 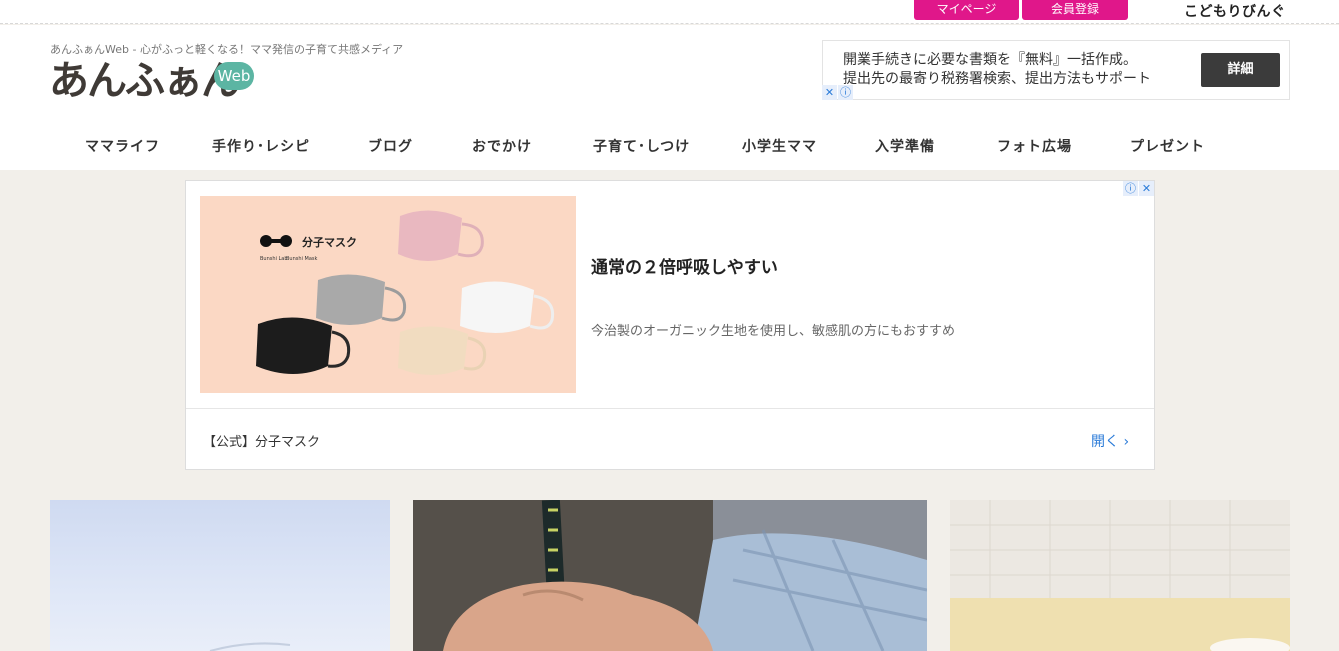 I want to click on mypage-button: マイページ, so click(x=966, y=10).